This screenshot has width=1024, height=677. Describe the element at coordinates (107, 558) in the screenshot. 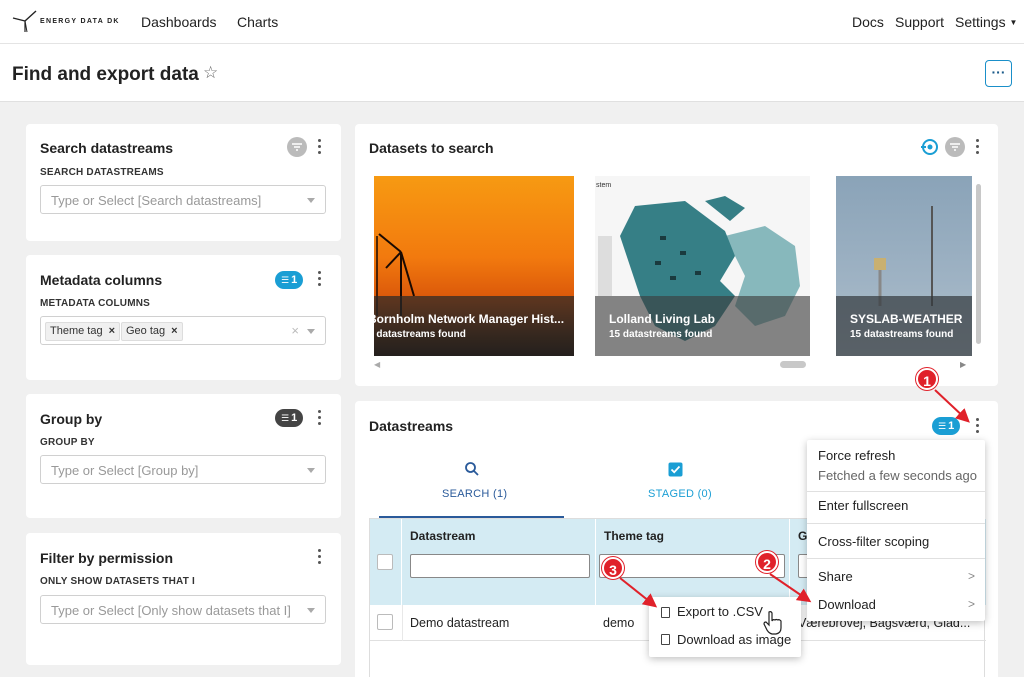

I see `filter-permission-title: Filter by permission` at that location.